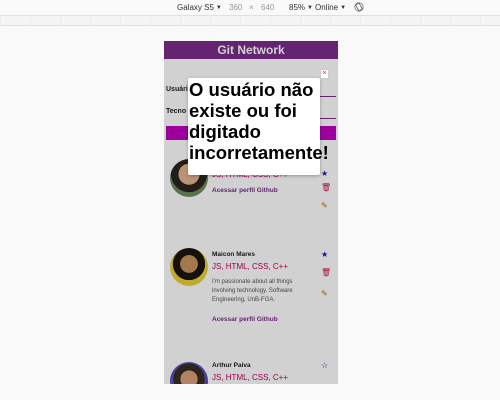  I want to click on network-throttle-select: Online ▼, so click(330, 7).